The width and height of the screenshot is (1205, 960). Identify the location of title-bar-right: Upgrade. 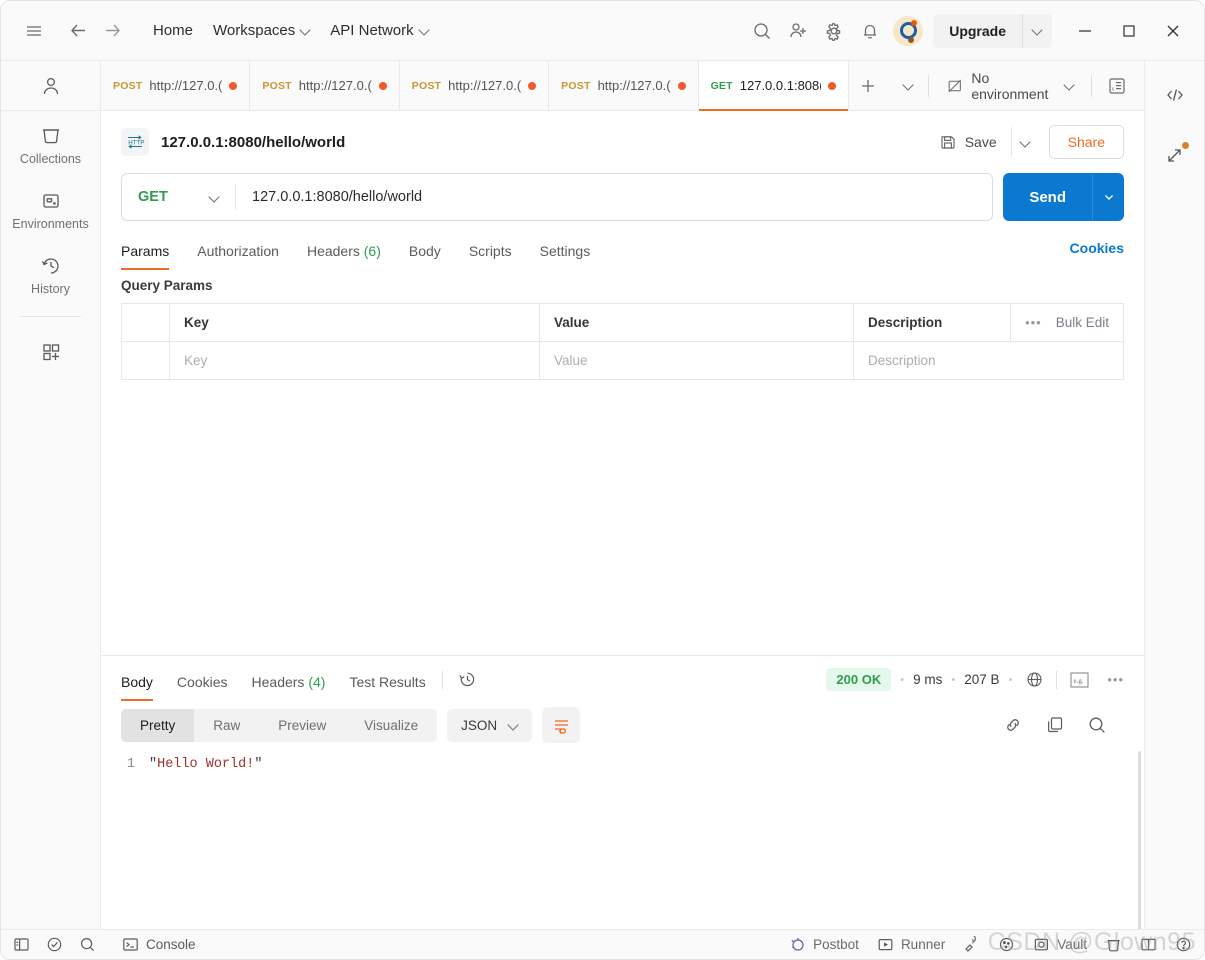
(974, 31).